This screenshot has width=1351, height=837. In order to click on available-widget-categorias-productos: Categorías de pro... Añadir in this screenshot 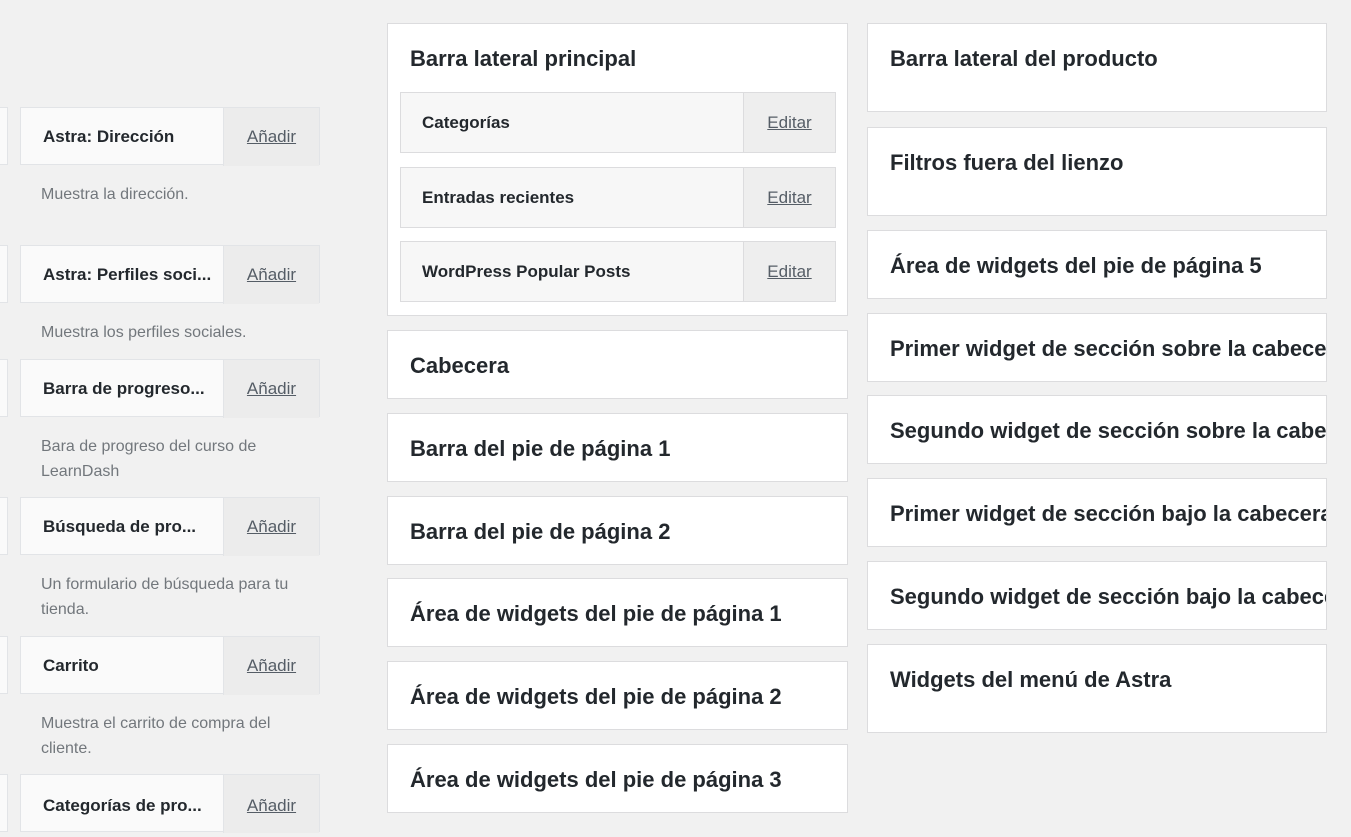, I will do `click(170, 803)`.